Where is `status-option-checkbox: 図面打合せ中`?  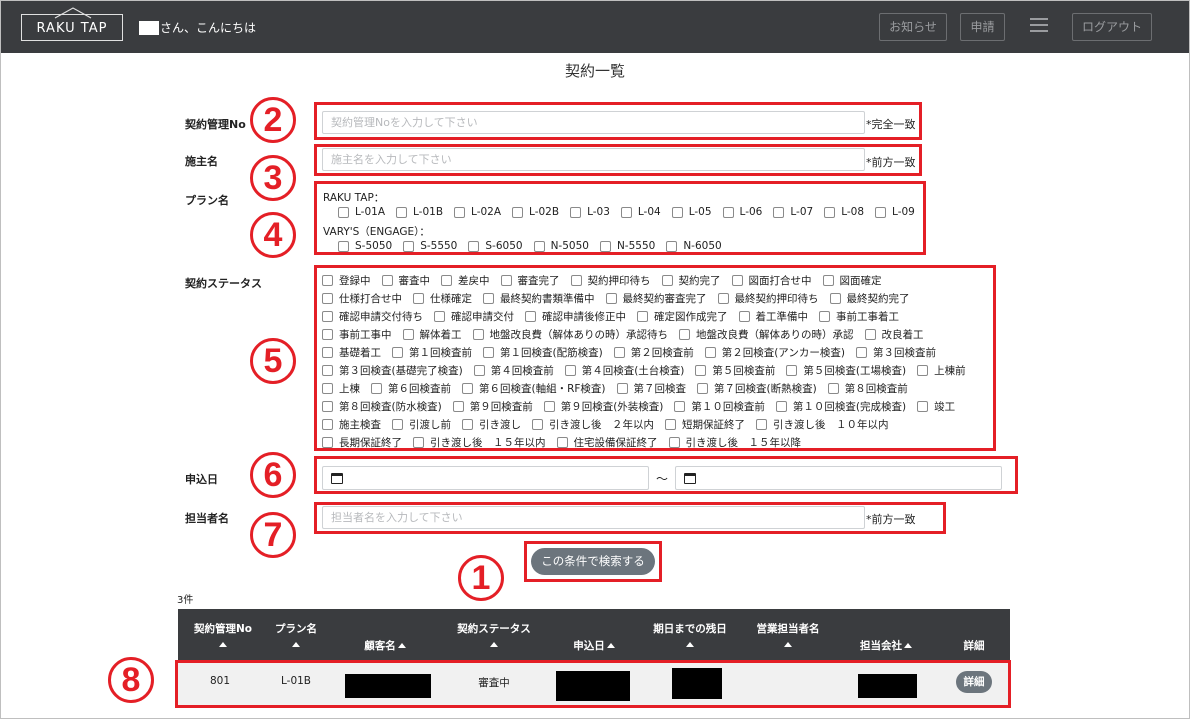
status-option-checkbox: 図面打合せ中 is located at coordinates (771, 280).